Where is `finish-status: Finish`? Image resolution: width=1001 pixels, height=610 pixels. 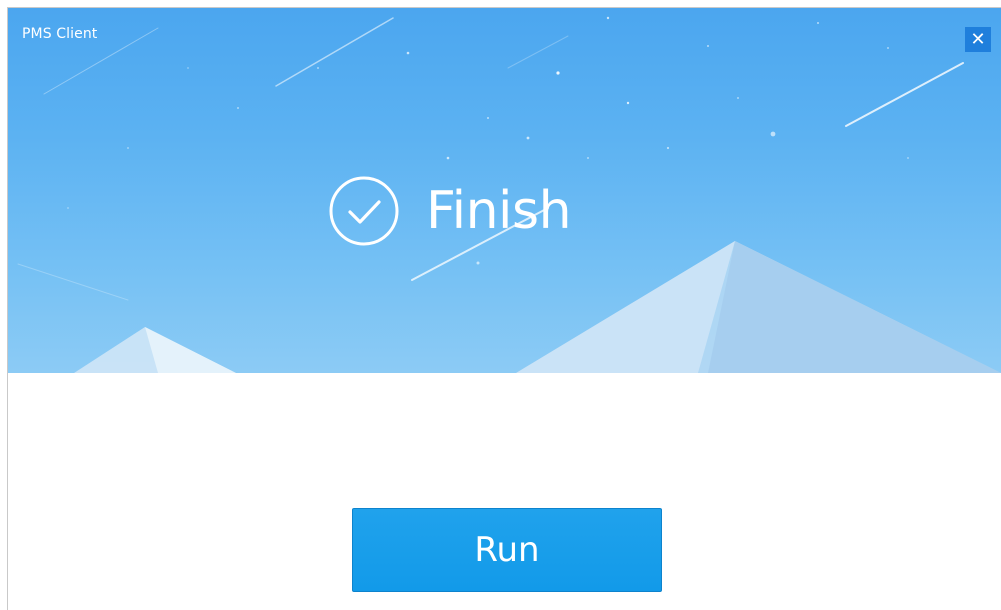 finish-status: Finish is located at coordinates (450, 211).